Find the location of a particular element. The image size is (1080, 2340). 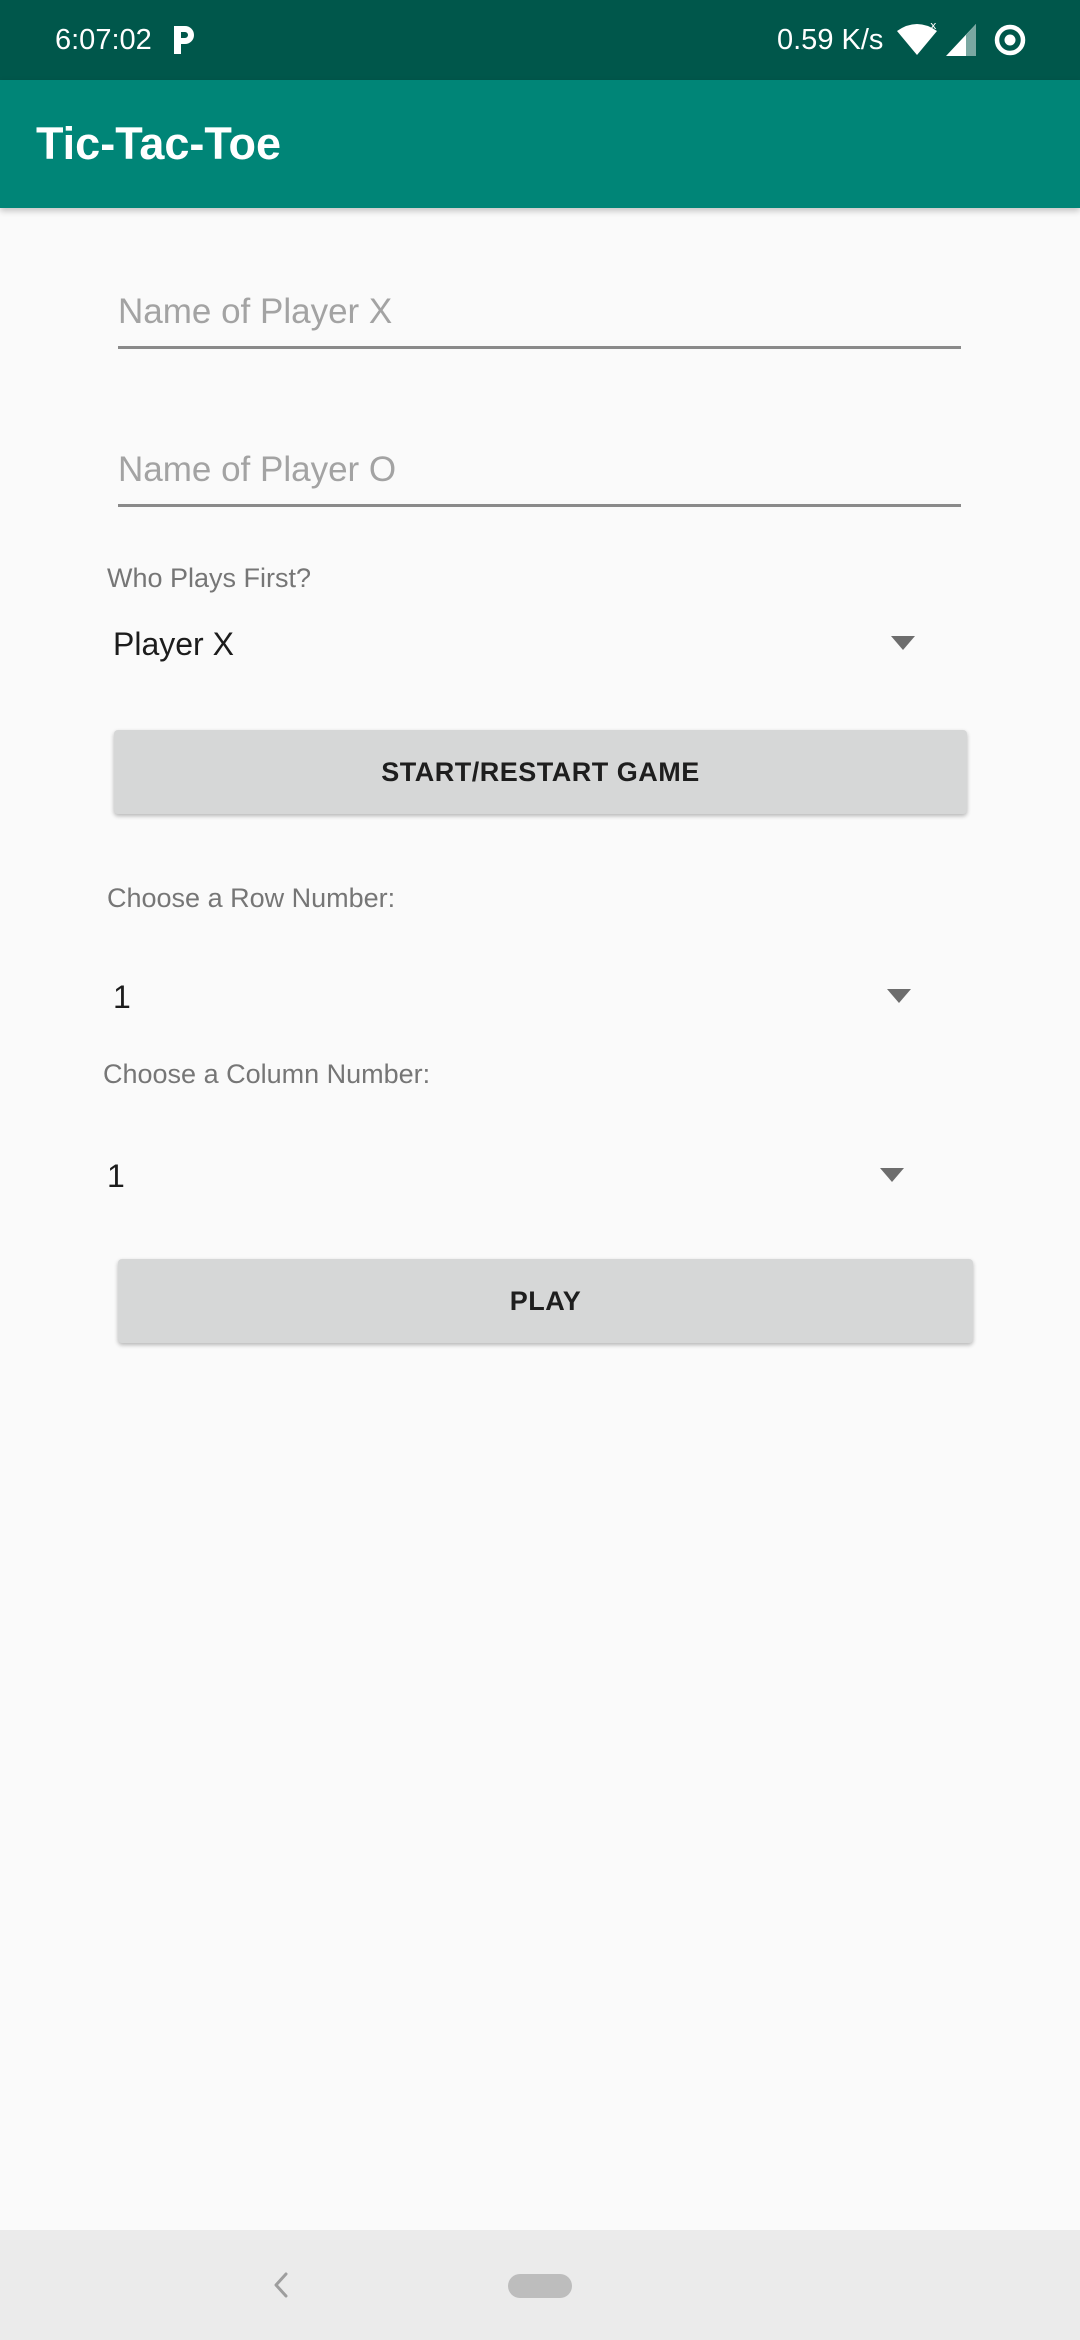

sync-icon is located at coordinates (1010, 40).